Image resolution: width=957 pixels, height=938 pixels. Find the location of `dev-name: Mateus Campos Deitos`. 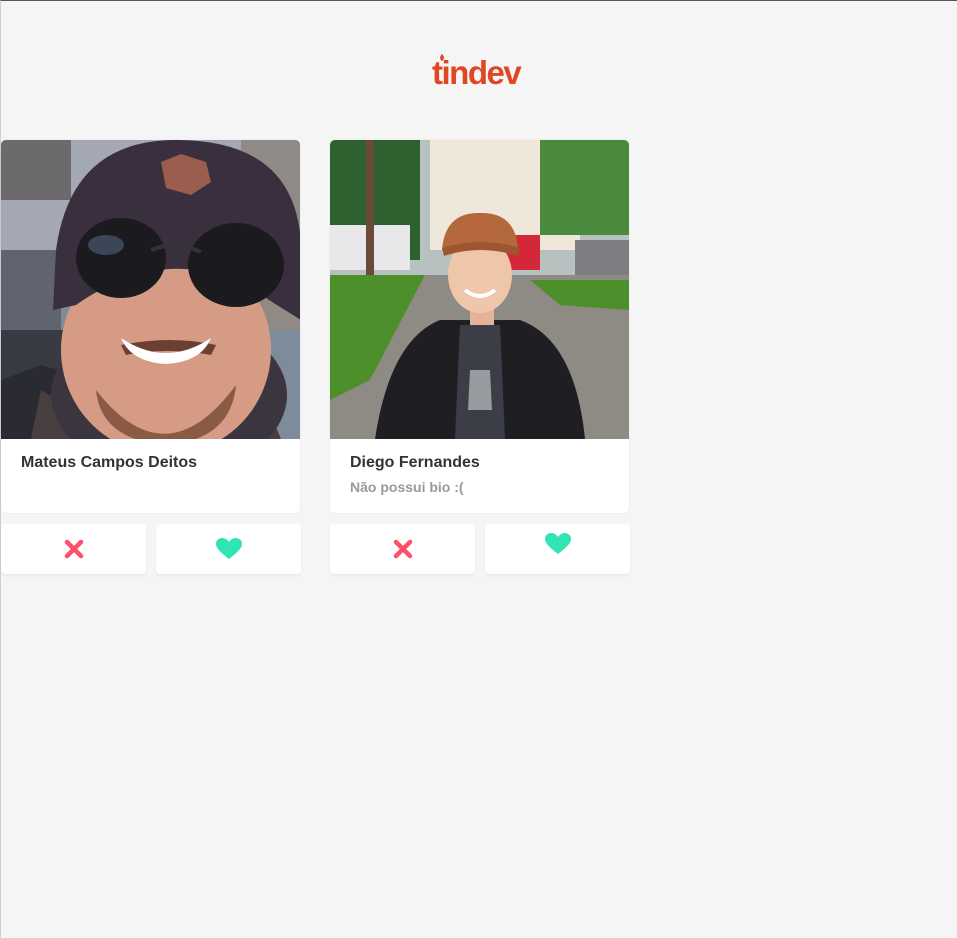

dev-name: Mateus Campos Deitos is located at coordinates (109, 462).